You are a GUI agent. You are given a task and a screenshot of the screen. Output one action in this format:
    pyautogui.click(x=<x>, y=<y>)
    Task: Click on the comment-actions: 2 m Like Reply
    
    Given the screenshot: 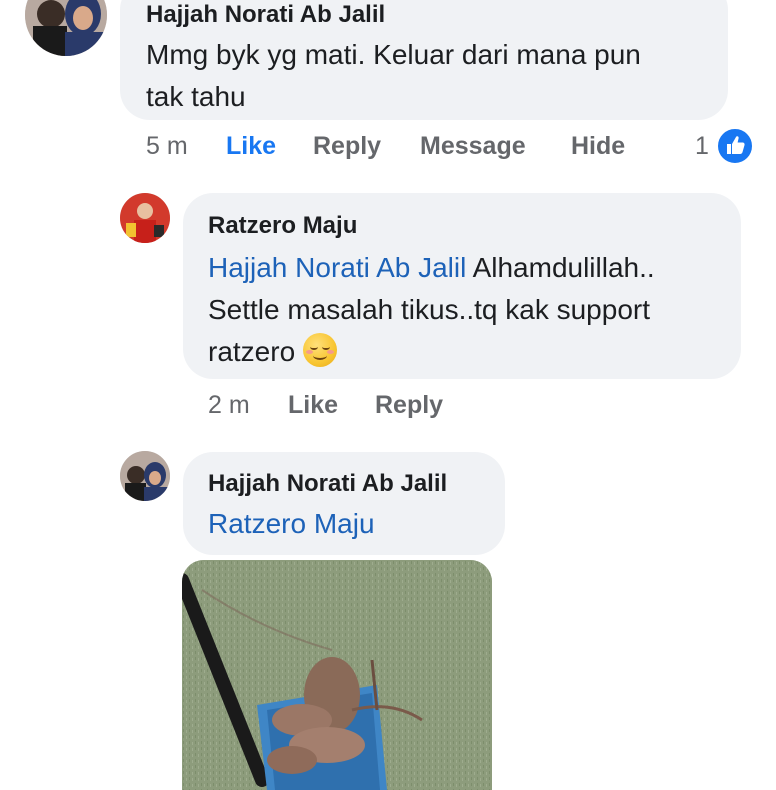 What is the action you would take?
    pyautogui.click(x=358, y=408)
    